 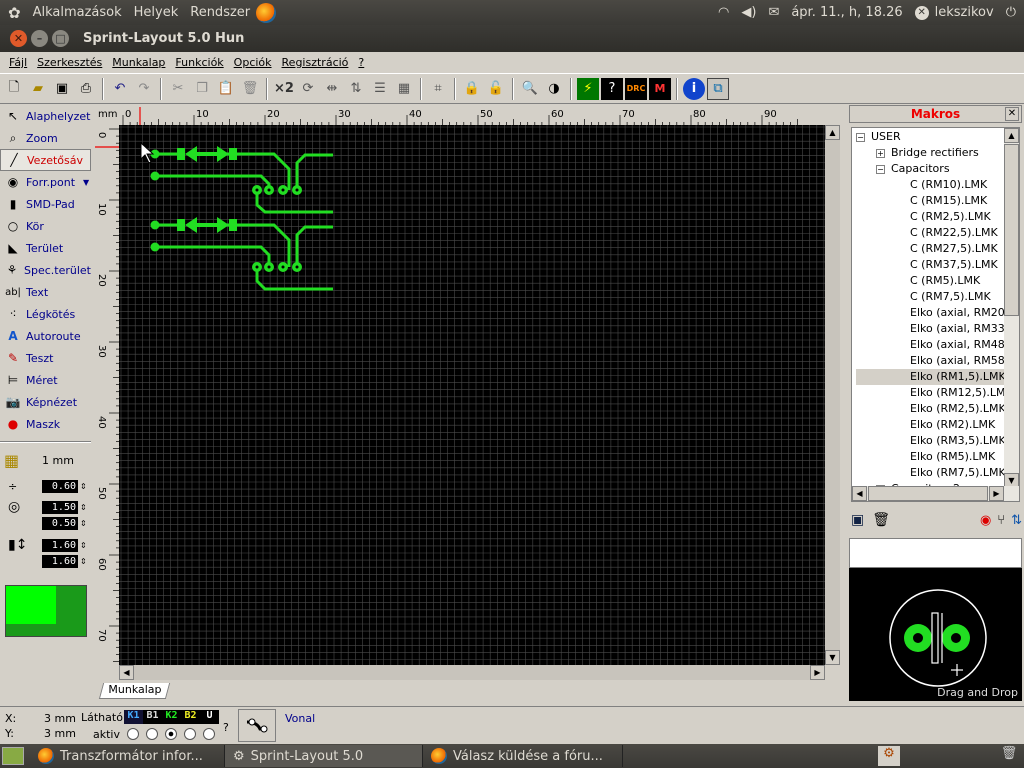 What do you see at coordinates (38, 89) in the screenshot?
I see `open-folder-icon: ▰` at bounding box center [38, 89].